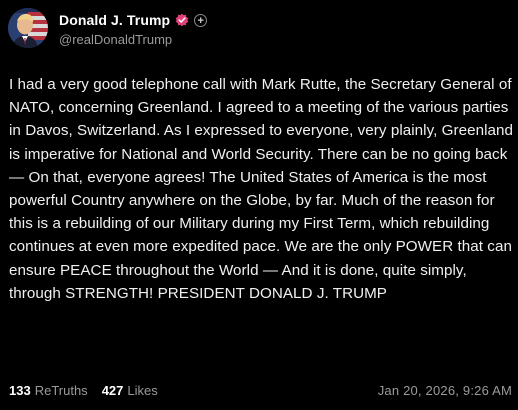 This screenshot has height=410, width=518. What do you see at coordinates (133, 39) in the screenshot?
I see `user-handle: @realDonaldTrump` at bounding box center [133, 39].